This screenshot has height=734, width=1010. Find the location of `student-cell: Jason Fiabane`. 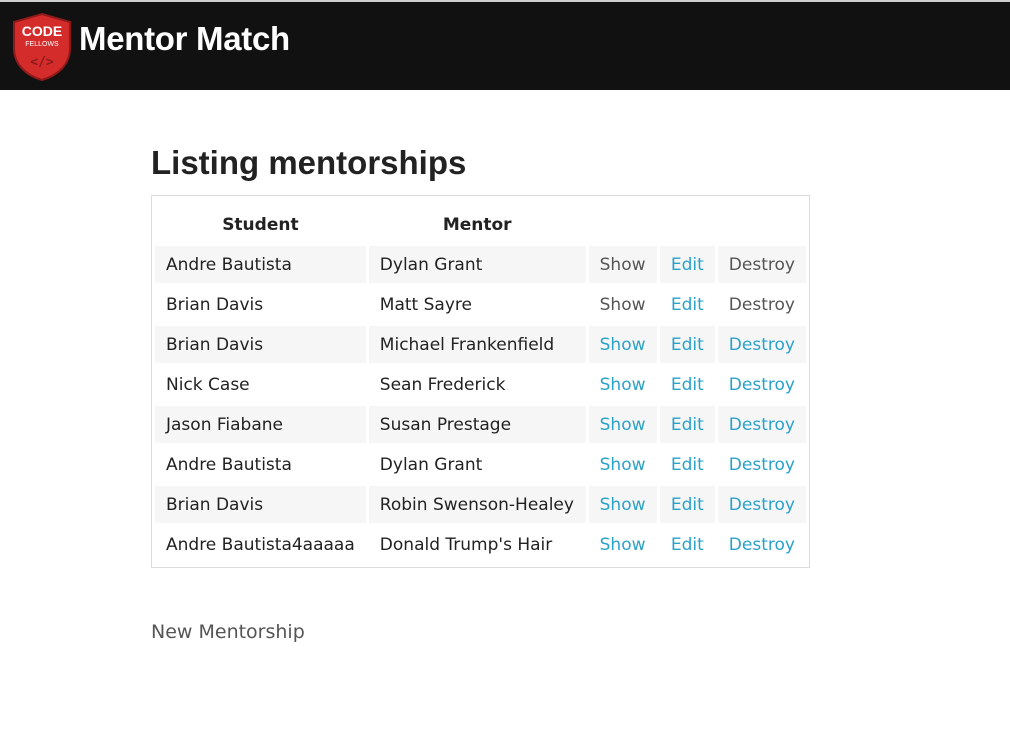

student-cell: Jason Fiabane is located at coordinates (260, 424).